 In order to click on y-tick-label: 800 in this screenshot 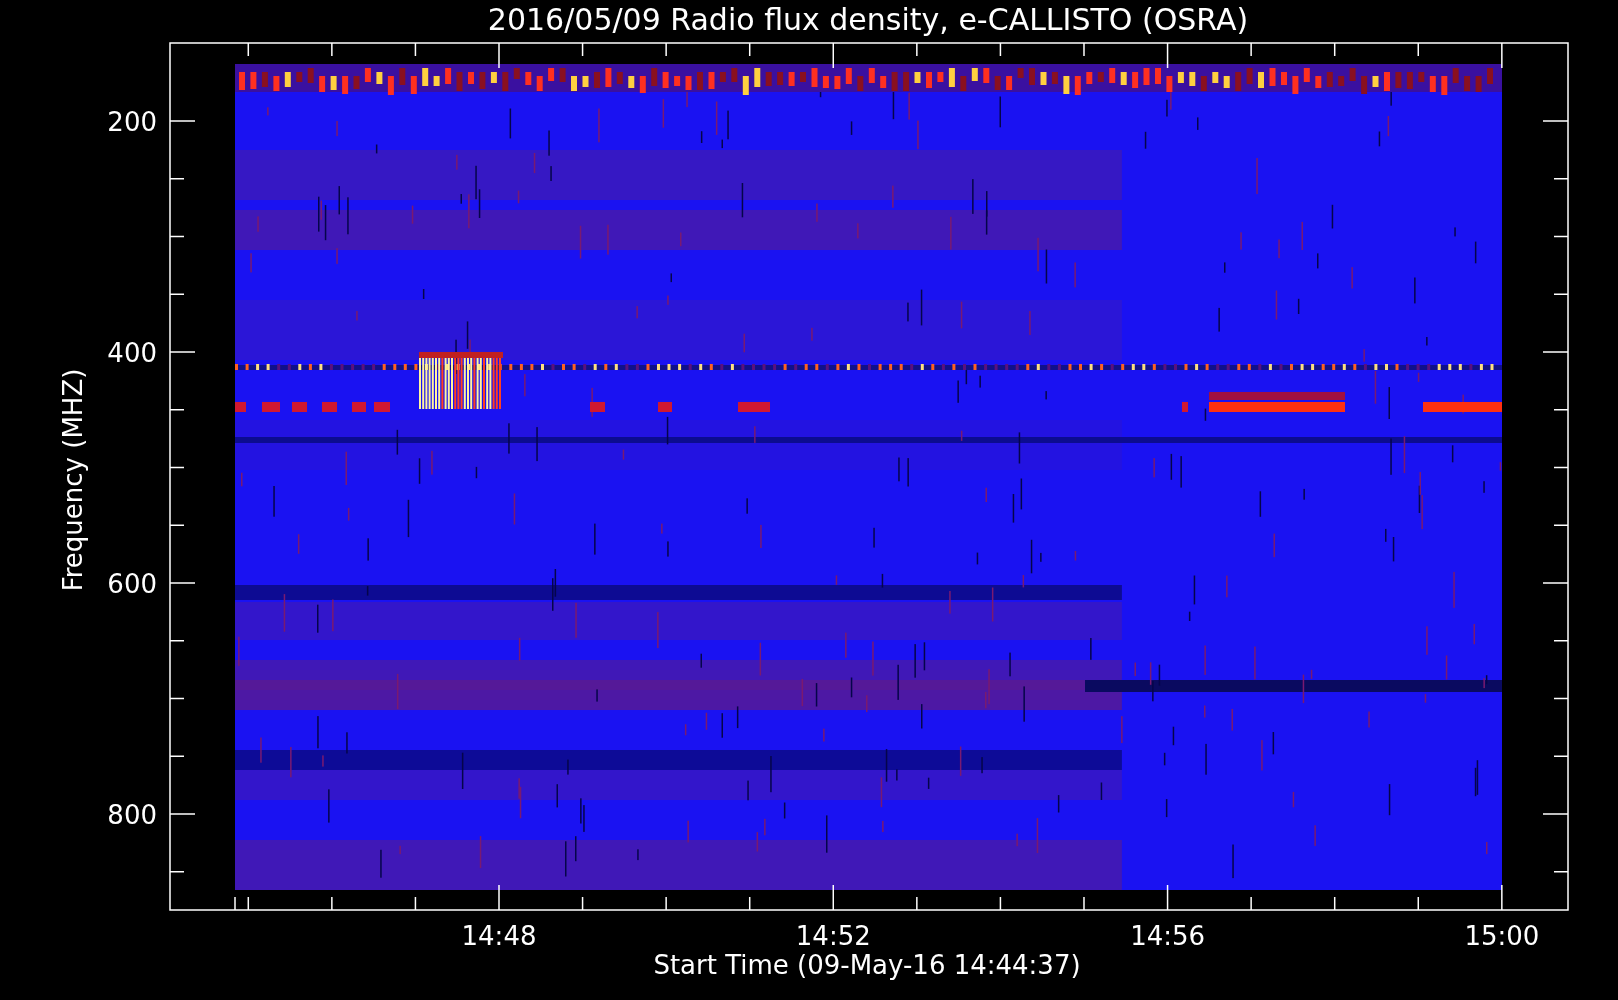, I will do `click(132, 815)`.